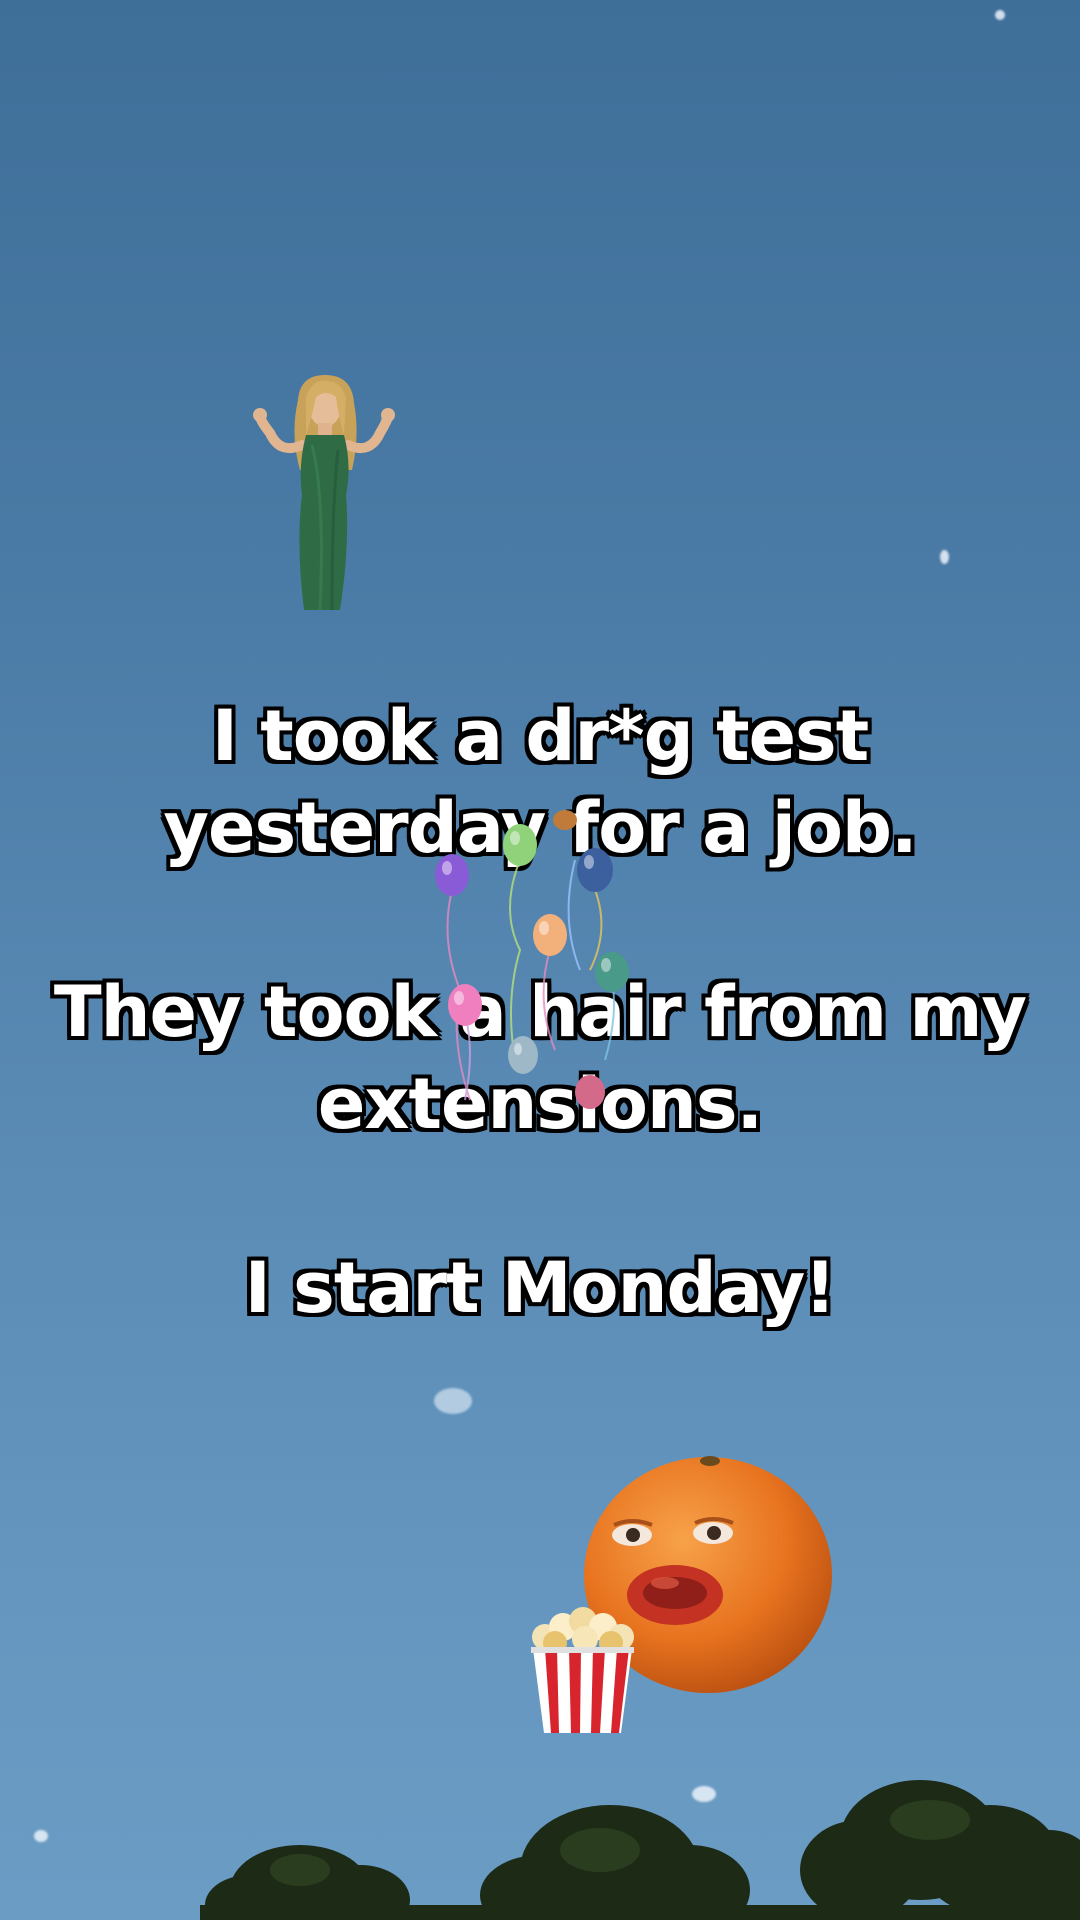 This screenshot has height=1920, width=1080. Describe the element at coordinates (640, 1850) in the screenshot. I see `trees-silhouette` at that location.